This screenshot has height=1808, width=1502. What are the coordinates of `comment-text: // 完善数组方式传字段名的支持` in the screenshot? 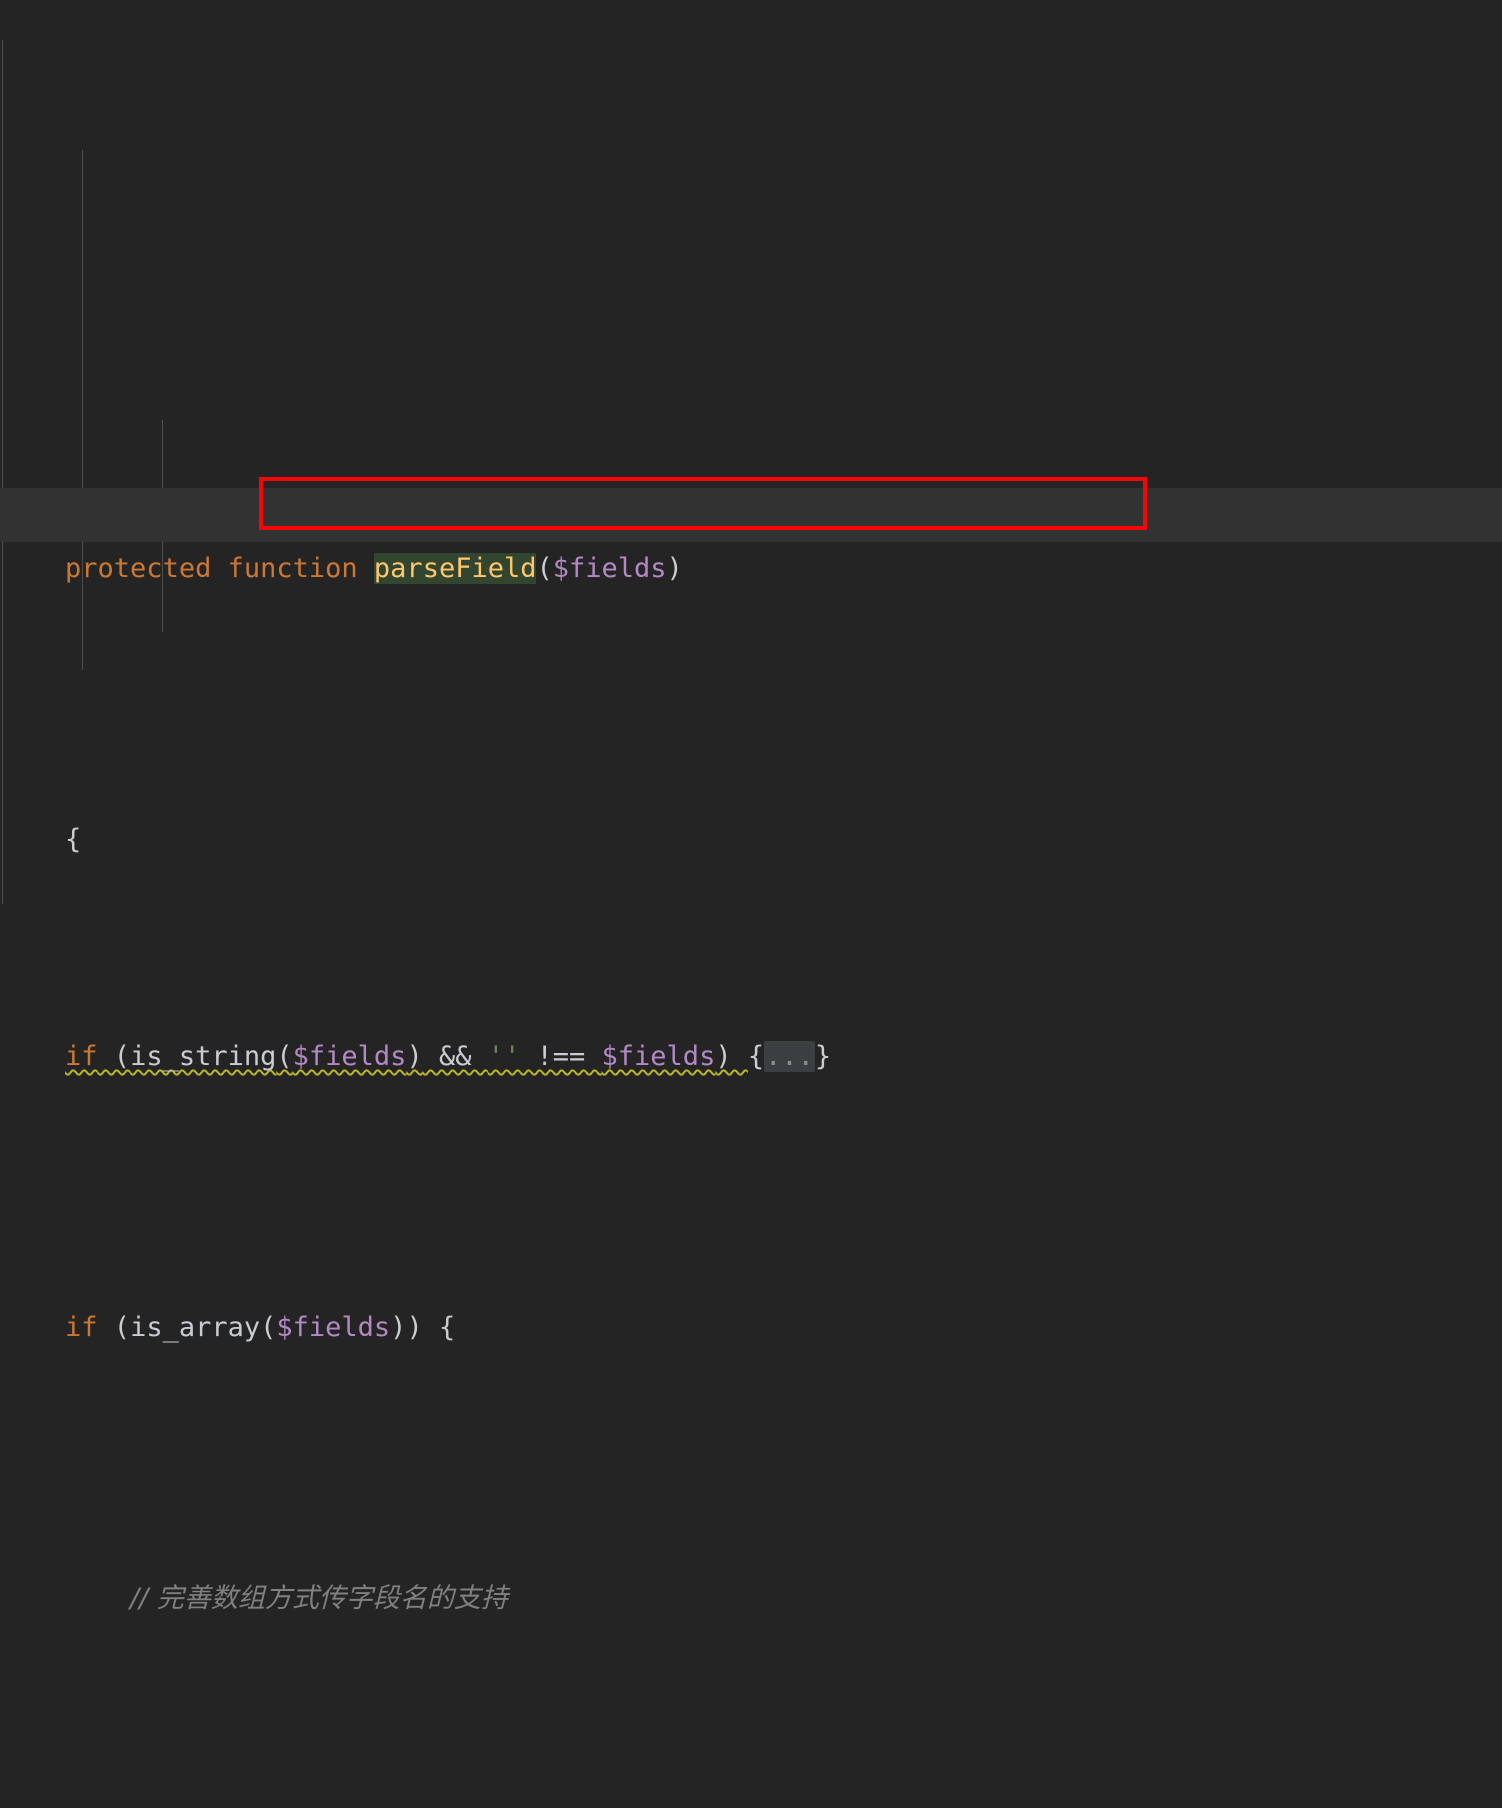 It's located at (319, 1598).